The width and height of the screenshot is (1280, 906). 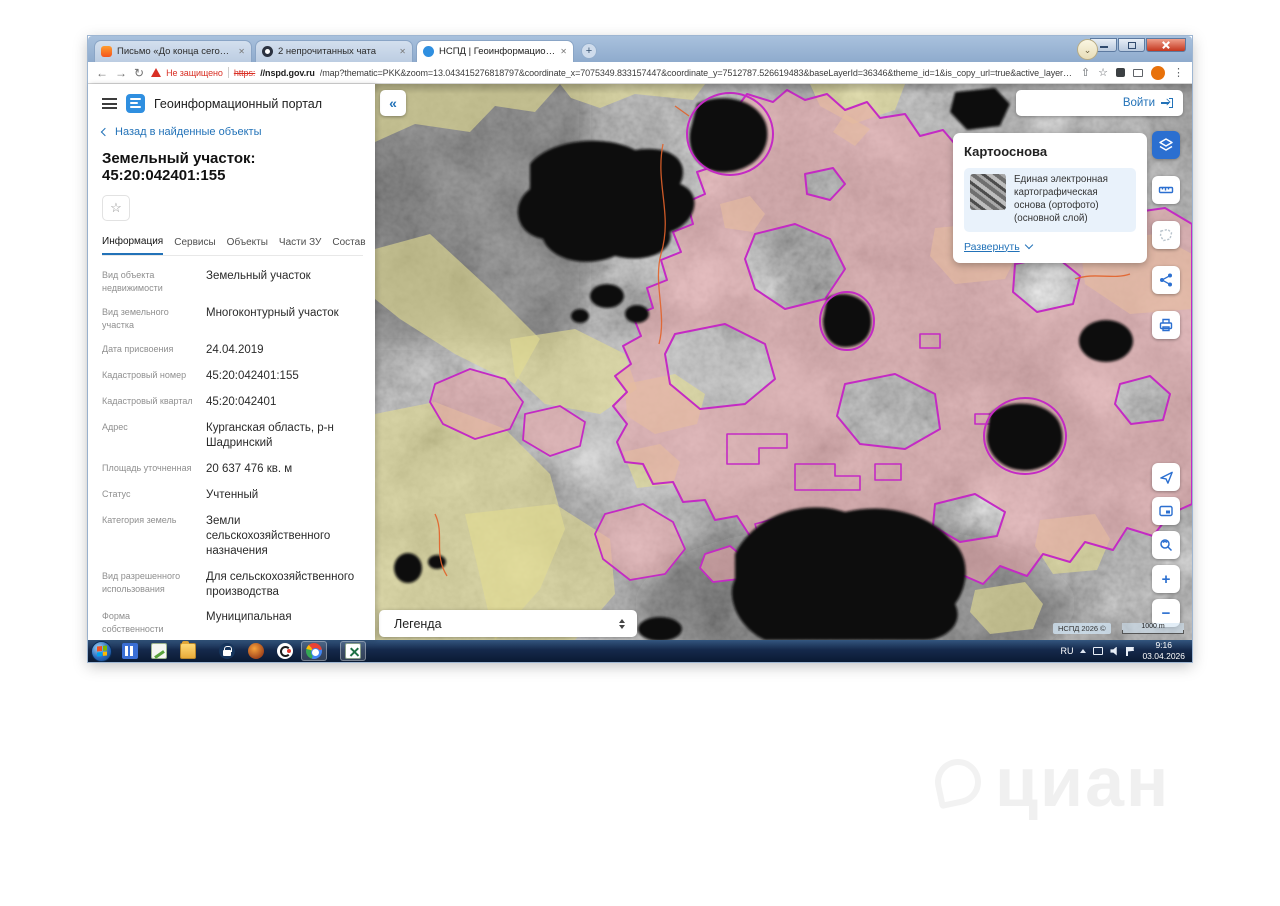 I want to click on field-value: Муниципальная, so click(x=249, y=617).